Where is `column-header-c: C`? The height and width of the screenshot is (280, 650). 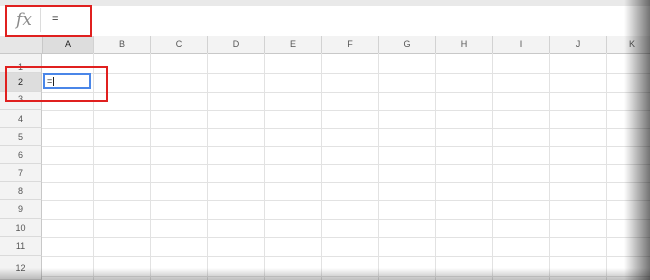
column-header-c: C is located at coordinates (179, 44).